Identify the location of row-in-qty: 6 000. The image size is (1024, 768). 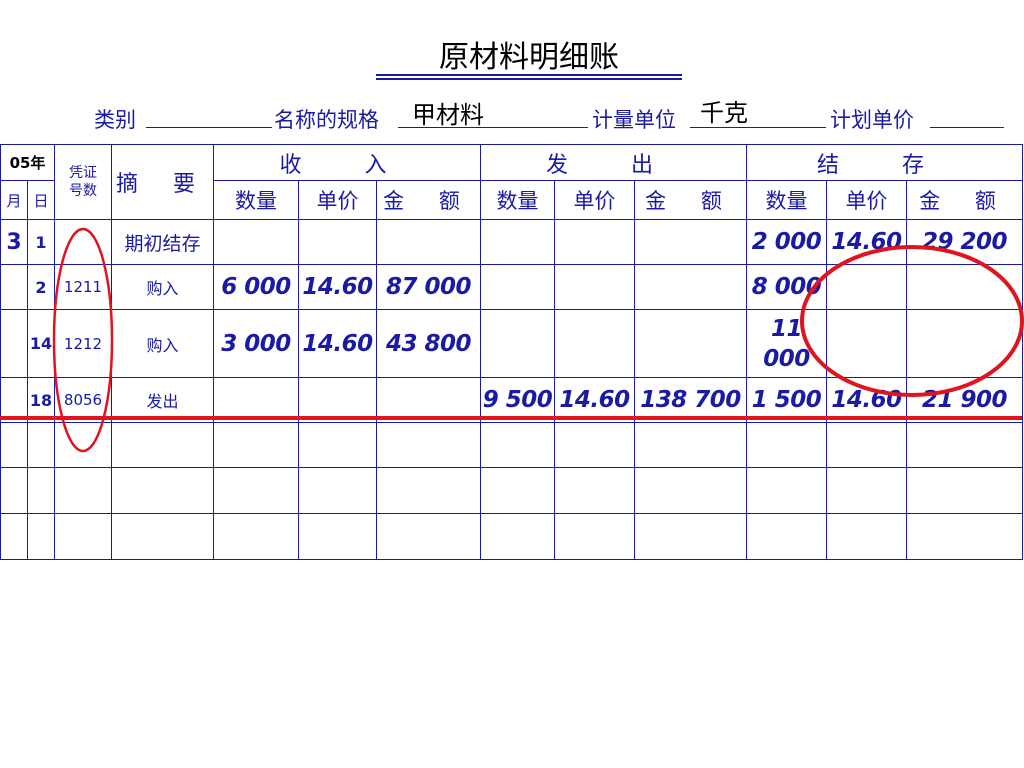
(256, 287).